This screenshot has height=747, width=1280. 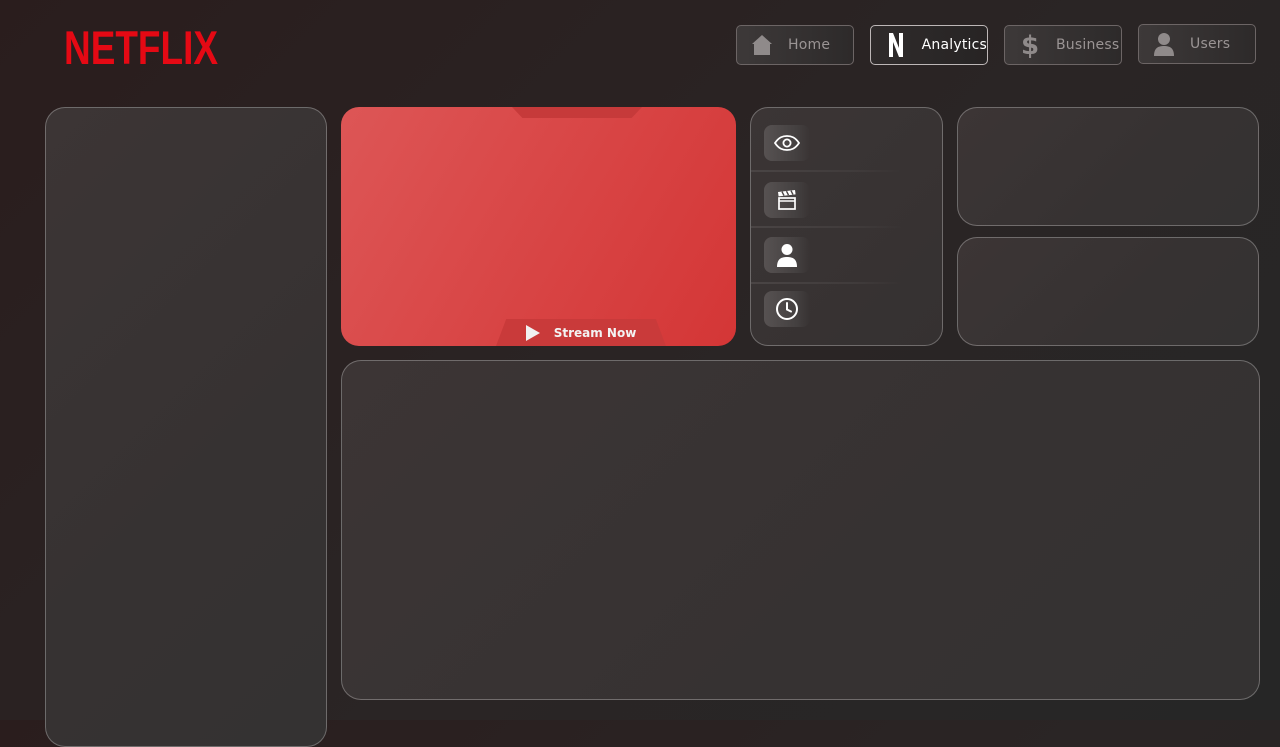 I want to click on nav-analytics-button: Analytics, so click(x=929, y=45).